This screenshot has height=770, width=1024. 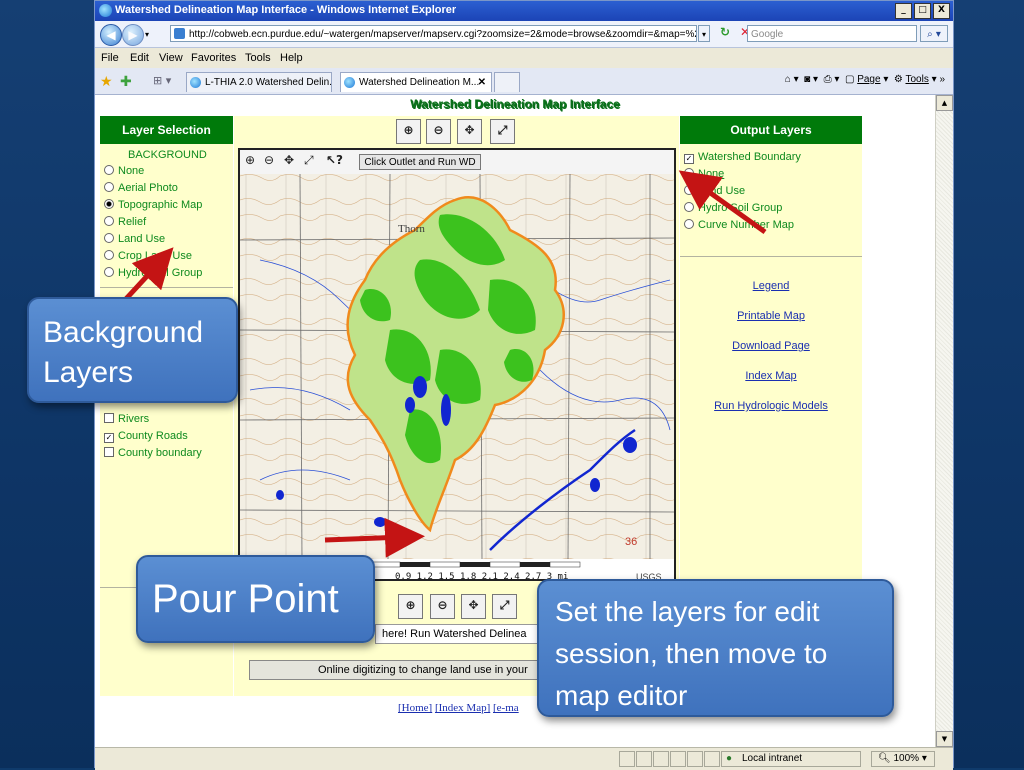 What do you see at coordinates (148, 274) in the screenshot?
I see `arrow-to-background` at bounding box center [148, 274].